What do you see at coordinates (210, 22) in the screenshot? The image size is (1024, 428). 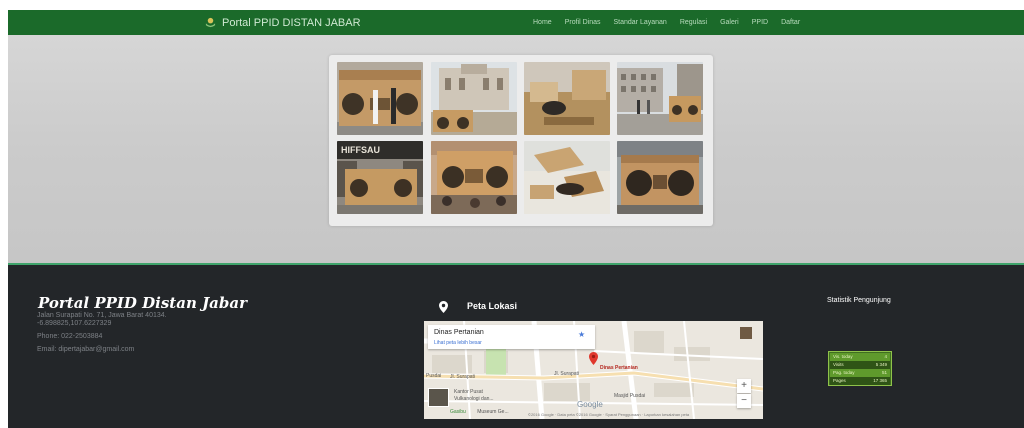 I see `leaf-logo-icon` at bounding box center [210, 22].